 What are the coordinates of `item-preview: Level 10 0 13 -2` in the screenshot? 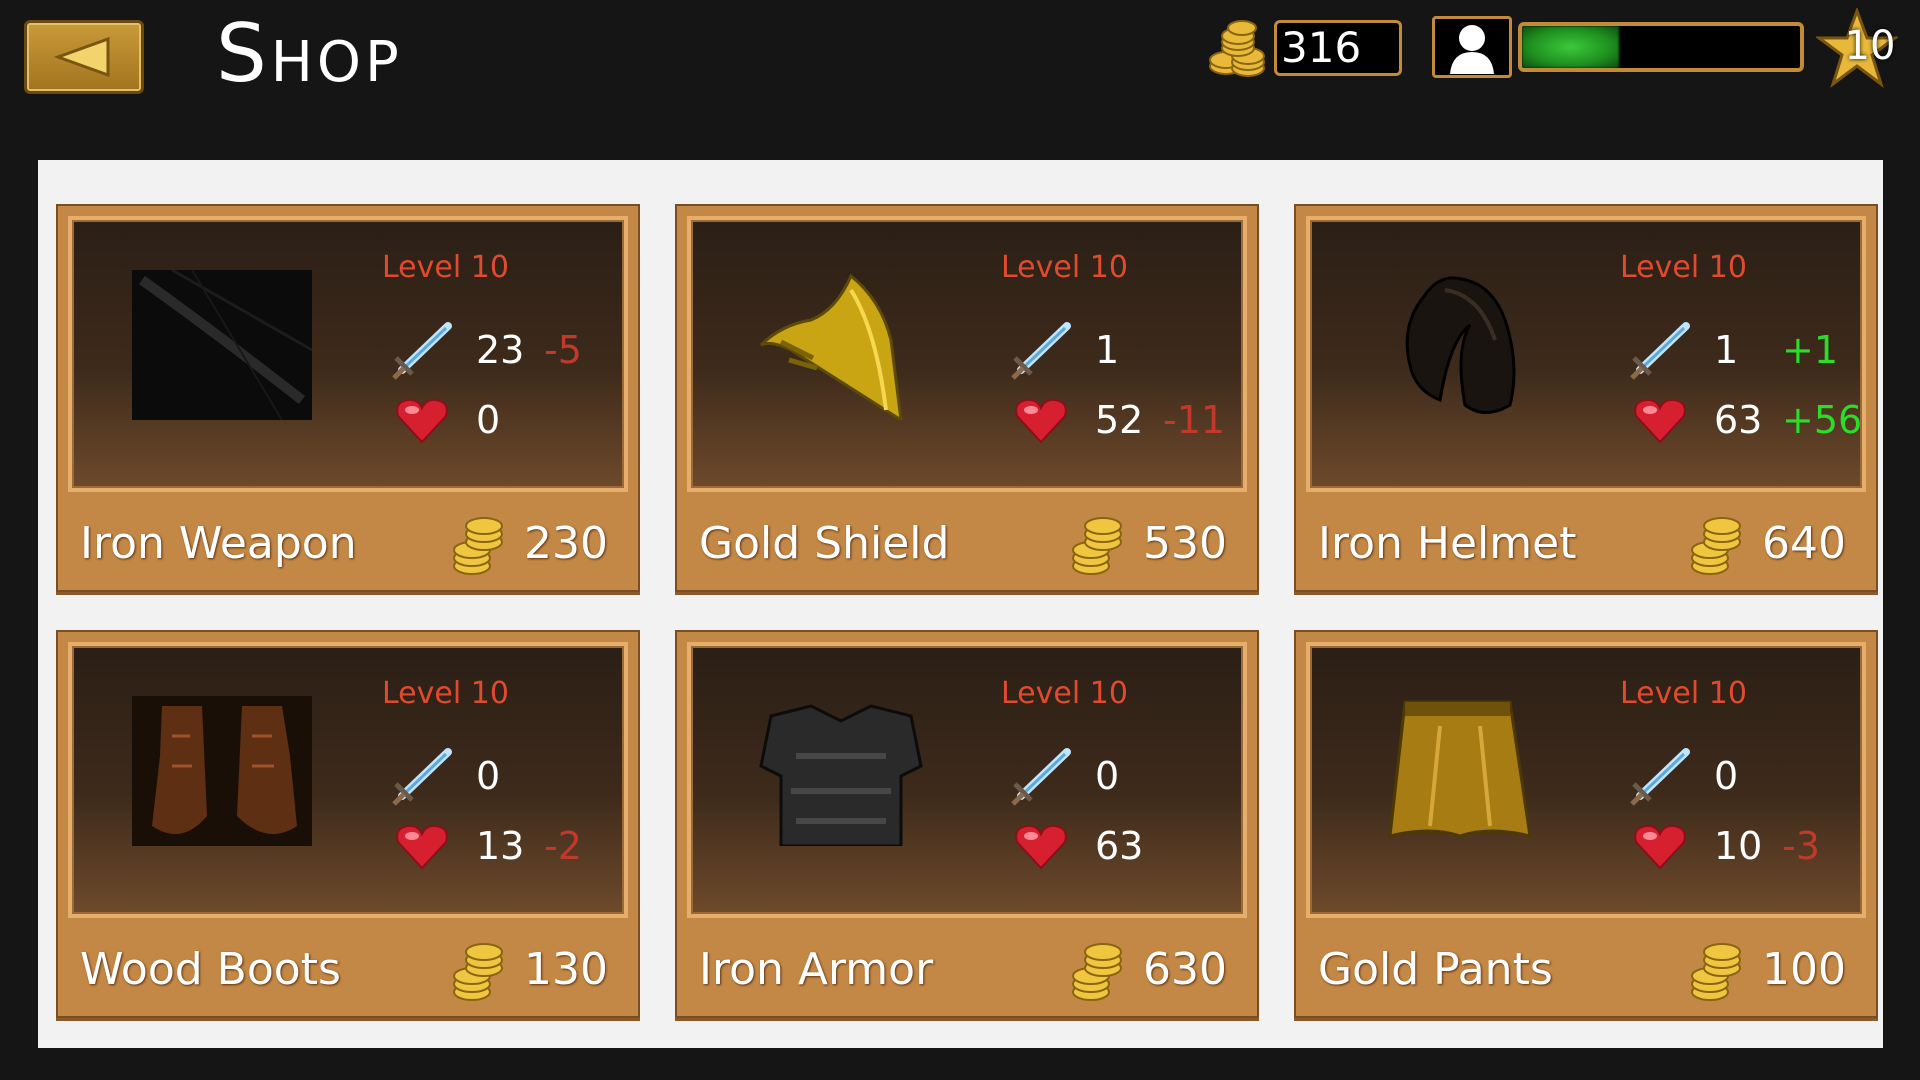 It's located at (348, 780).